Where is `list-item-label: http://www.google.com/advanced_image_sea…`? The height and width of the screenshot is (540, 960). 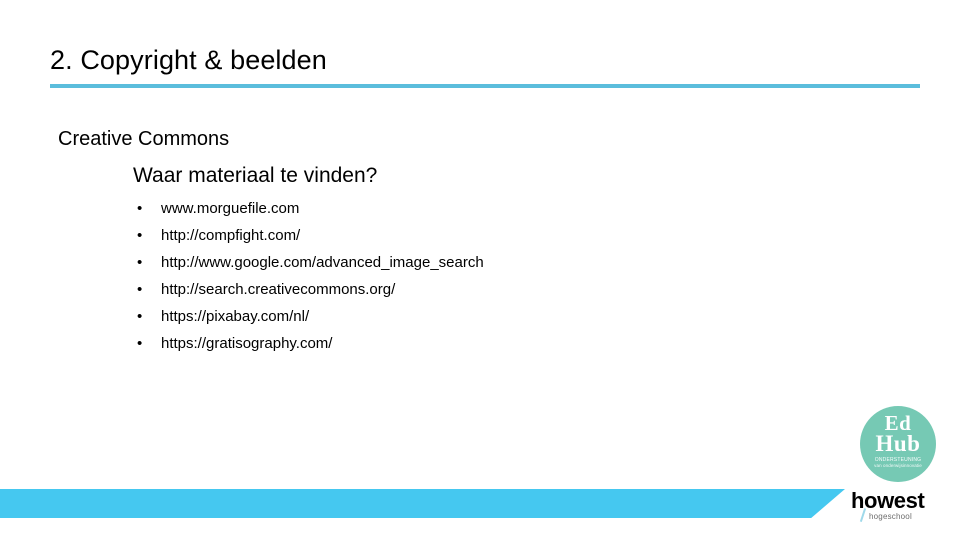 list-item-label: http://www.google.com/advanced_image_sea… is located at coordinates (322, 262).